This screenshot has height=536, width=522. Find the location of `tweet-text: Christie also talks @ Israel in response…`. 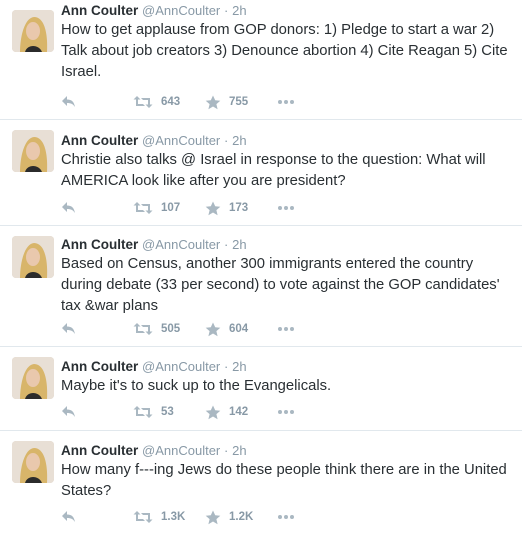

tweet-text: Christie also talks @ Israel in response… is located at coordinates (273, 170).